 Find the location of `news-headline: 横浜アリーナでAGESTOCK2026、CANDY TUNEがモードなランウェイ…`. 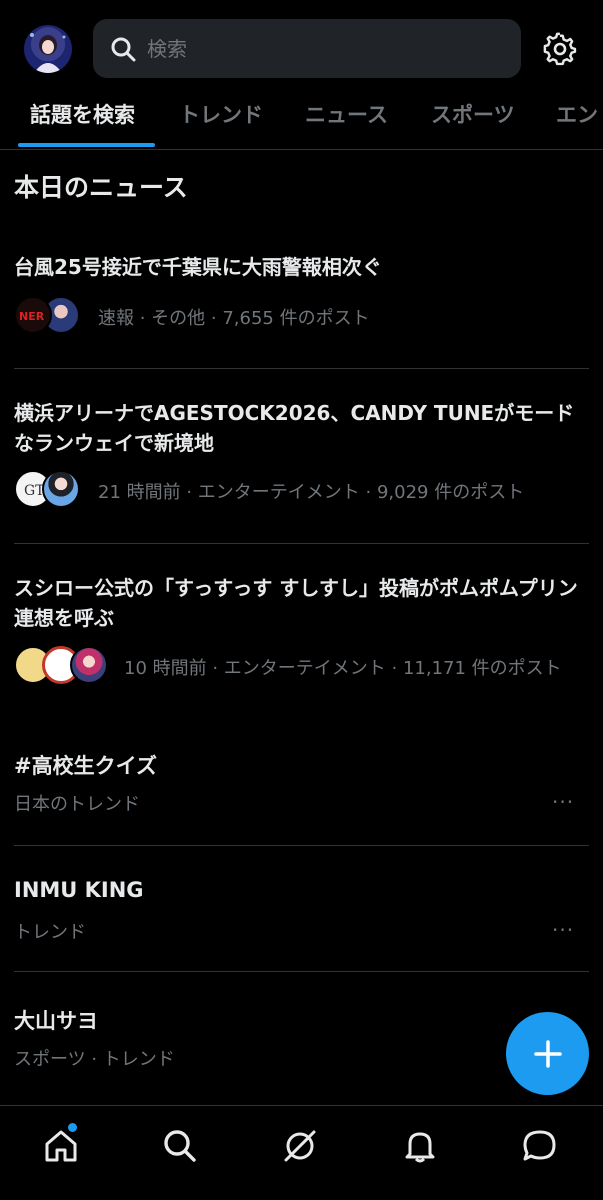

news-headline: 横浜アリーナでAGESTOCK2026、CANDY TUNEがモードなランウェイ… is located at coordinates (294, 428).